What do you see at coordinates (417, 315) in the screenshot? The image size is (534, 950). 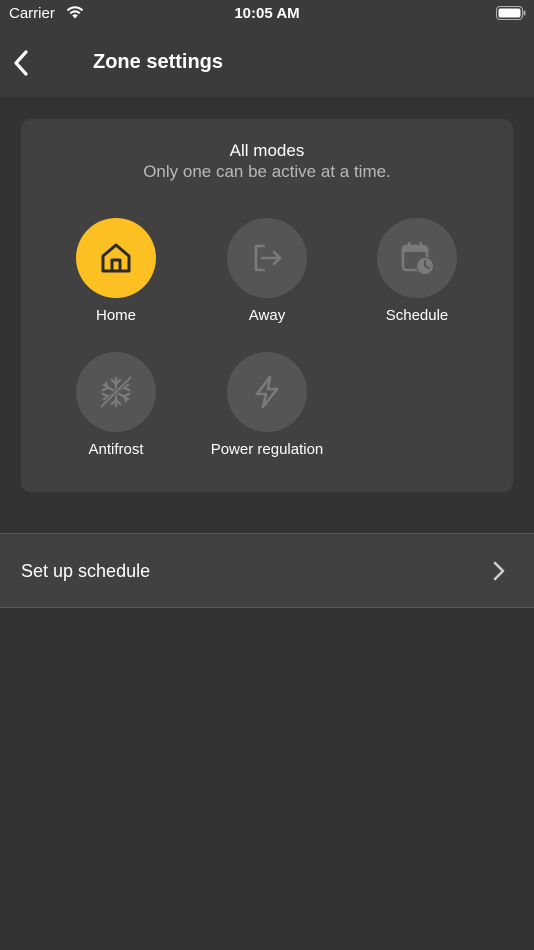 I see `mode-label: Schedule` at bounding box center [417, 315].